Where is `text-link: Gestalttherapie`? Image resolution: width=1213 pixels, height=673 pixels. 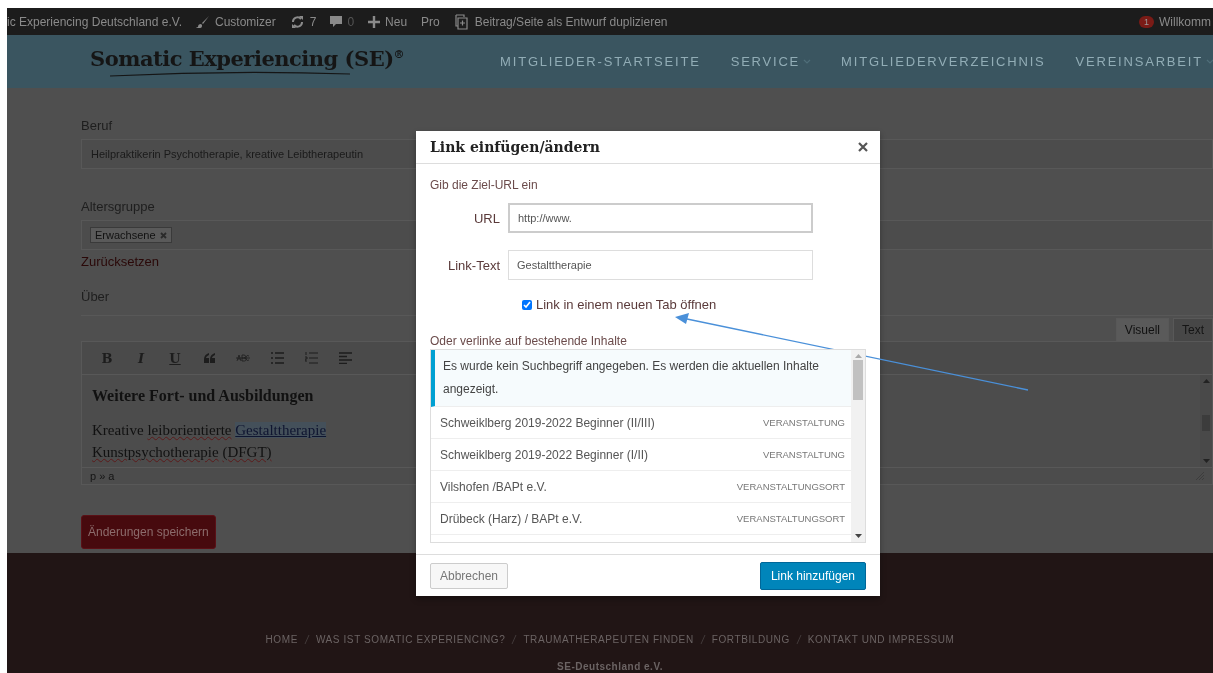 text-link: Gestalttherapie is located at coordinates (281, 430).